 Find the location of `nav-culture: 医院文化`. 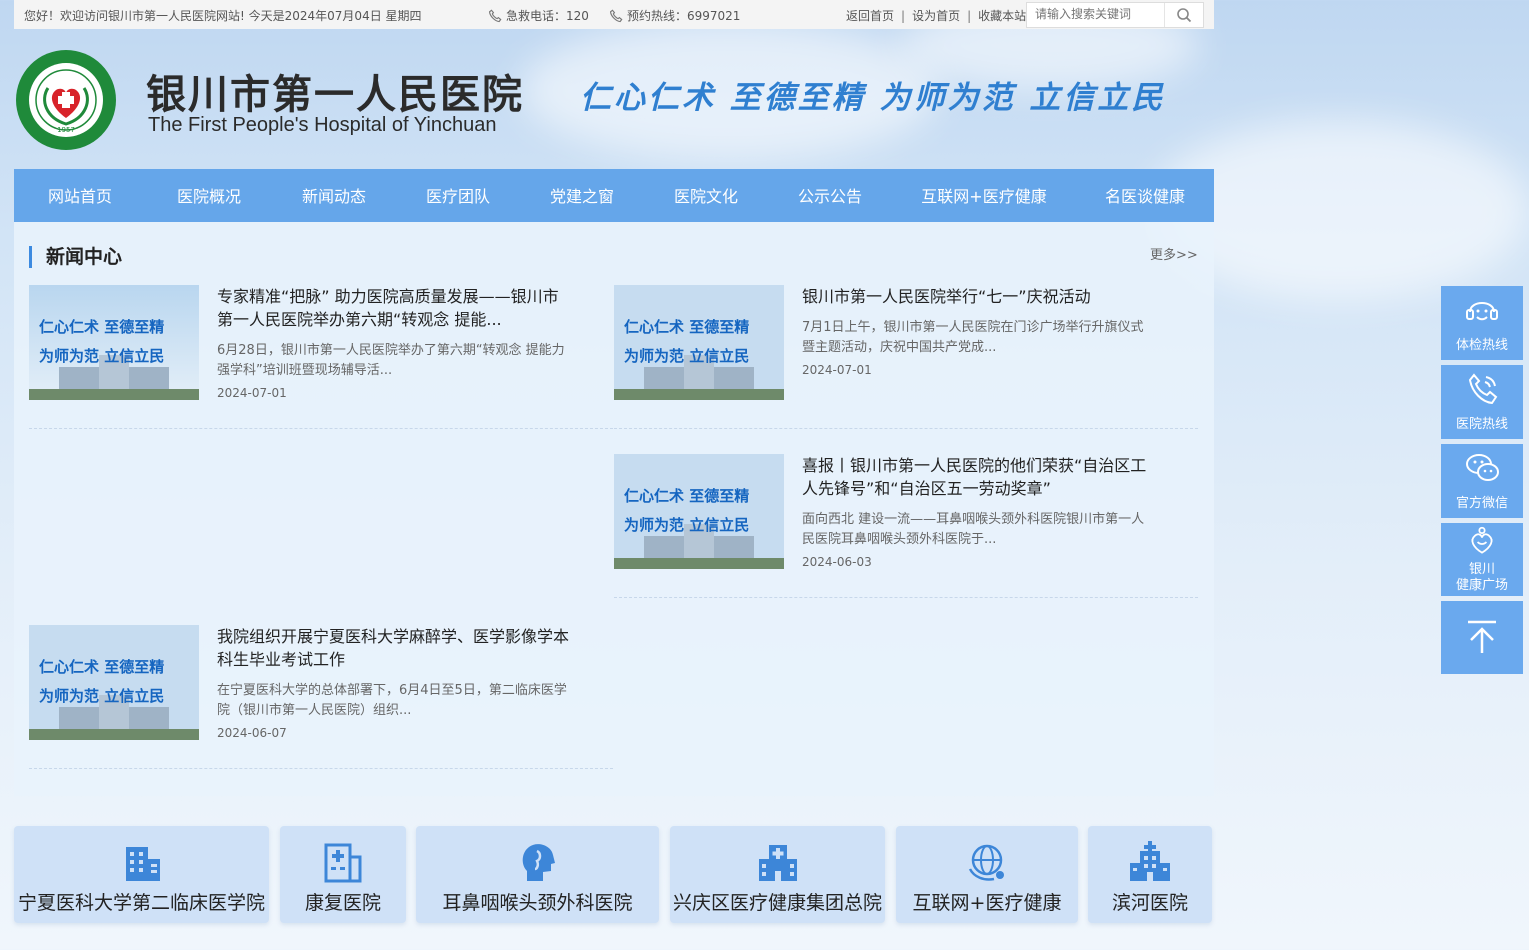

nav-culture: 医院文化 is located at coordinates (706, 195).